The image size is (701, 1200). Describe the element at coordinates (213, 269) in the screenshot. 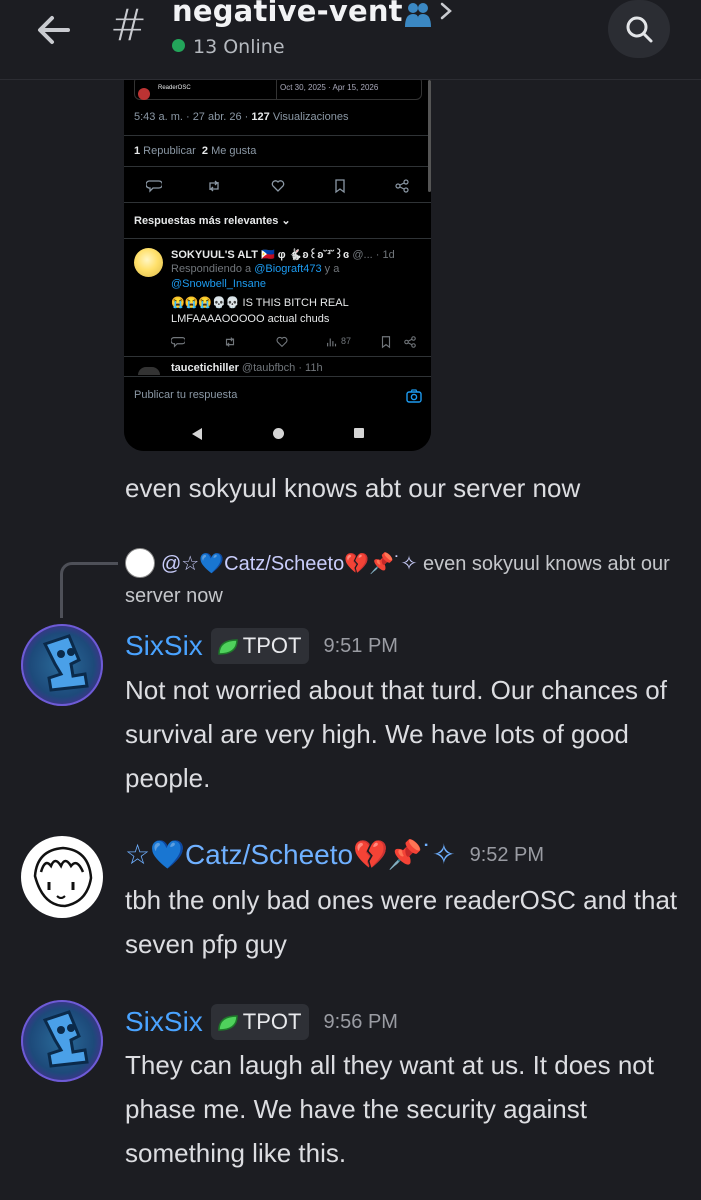

I see `replying-to-prefix: Respondiendo a` at that location.